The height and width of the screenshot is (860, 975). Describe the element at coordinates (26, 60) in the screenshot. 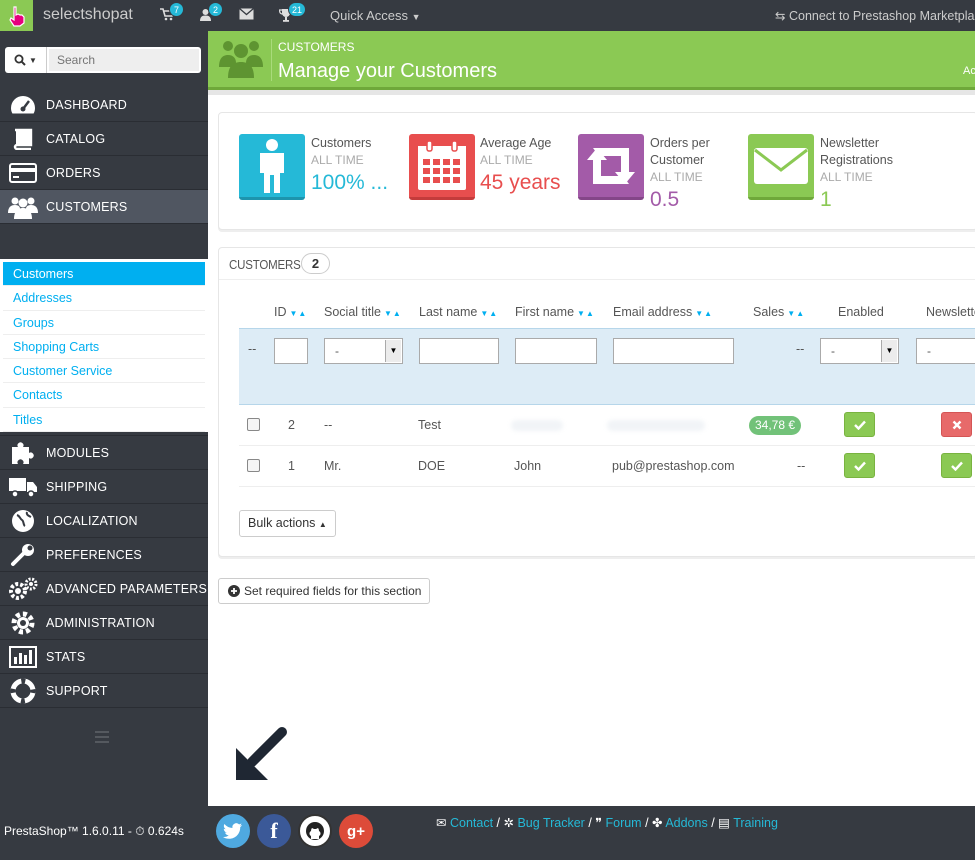

I see `search-scope-button: ▼` at that location.